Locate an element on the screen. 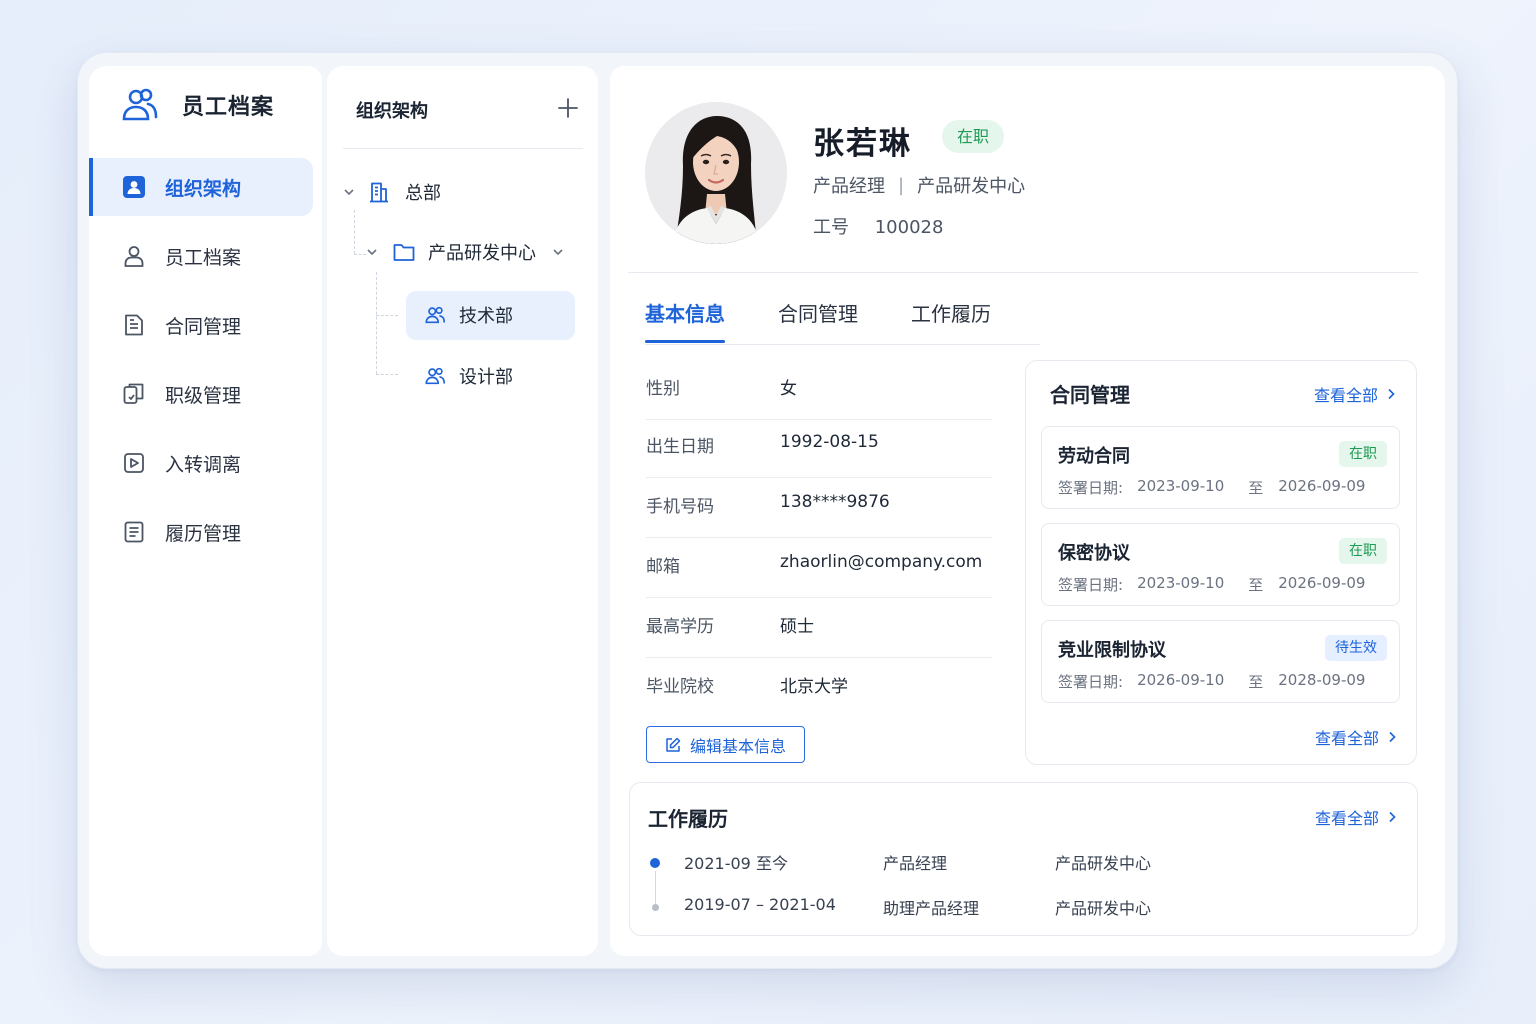 The image size is (1536, 1024). history-period: 2019-07 – 2021-04 is located at coordinates (760, 904).